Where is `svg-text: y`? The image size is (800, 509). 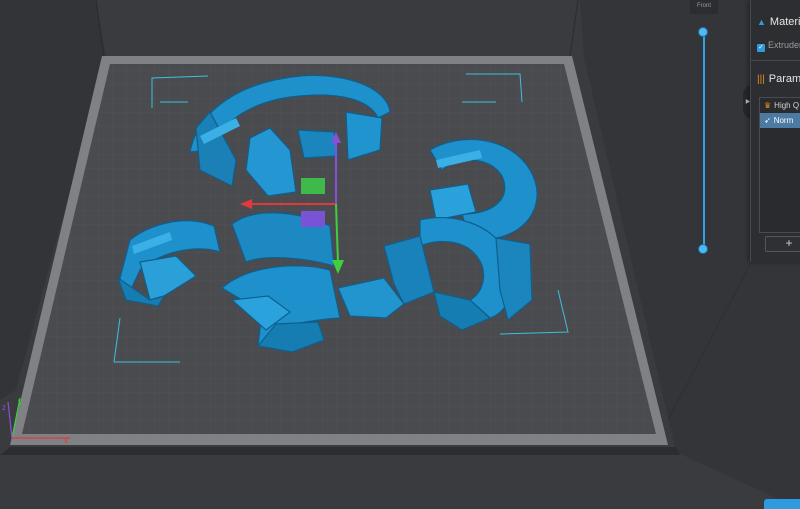
svg-text: y is located at coordinates (20, 401).